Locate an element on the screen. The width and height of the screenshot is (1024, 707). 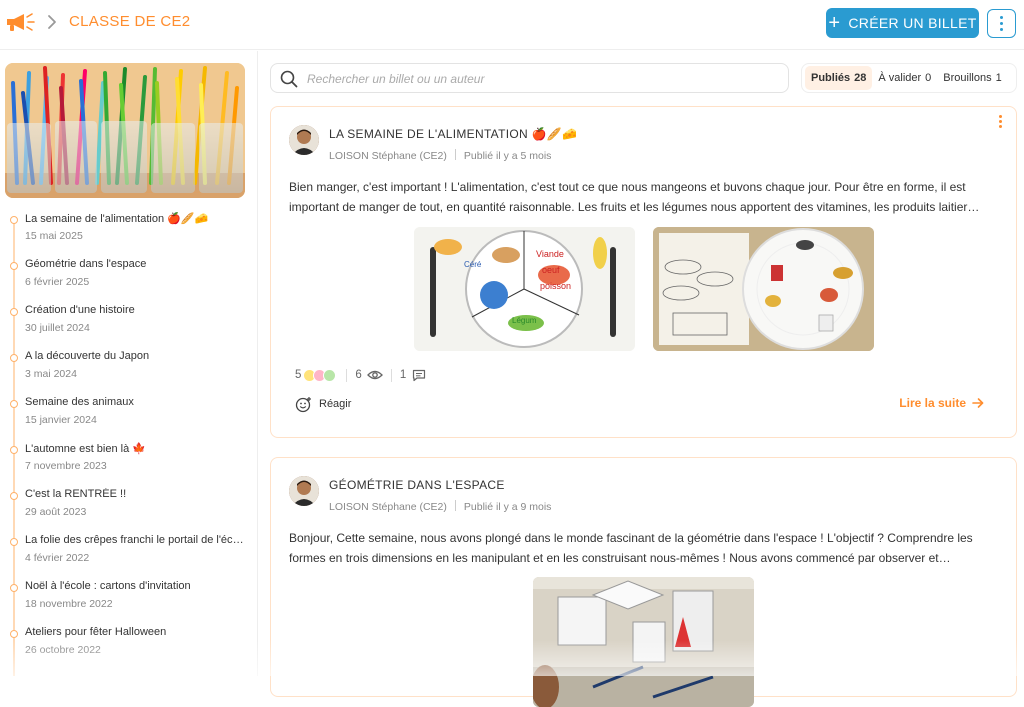
read-more-link: Lire la suite is located at coordinates (941, 403).